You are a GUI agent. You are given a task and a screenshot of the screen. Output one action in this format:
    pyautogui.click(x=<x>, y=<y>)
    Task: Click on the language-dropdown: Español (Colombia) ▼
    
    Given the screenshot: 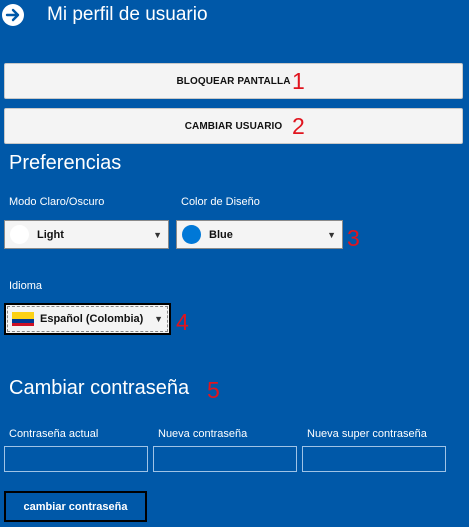 What is the action you would take?
    pyautogui.click(x=87, y=319)
    